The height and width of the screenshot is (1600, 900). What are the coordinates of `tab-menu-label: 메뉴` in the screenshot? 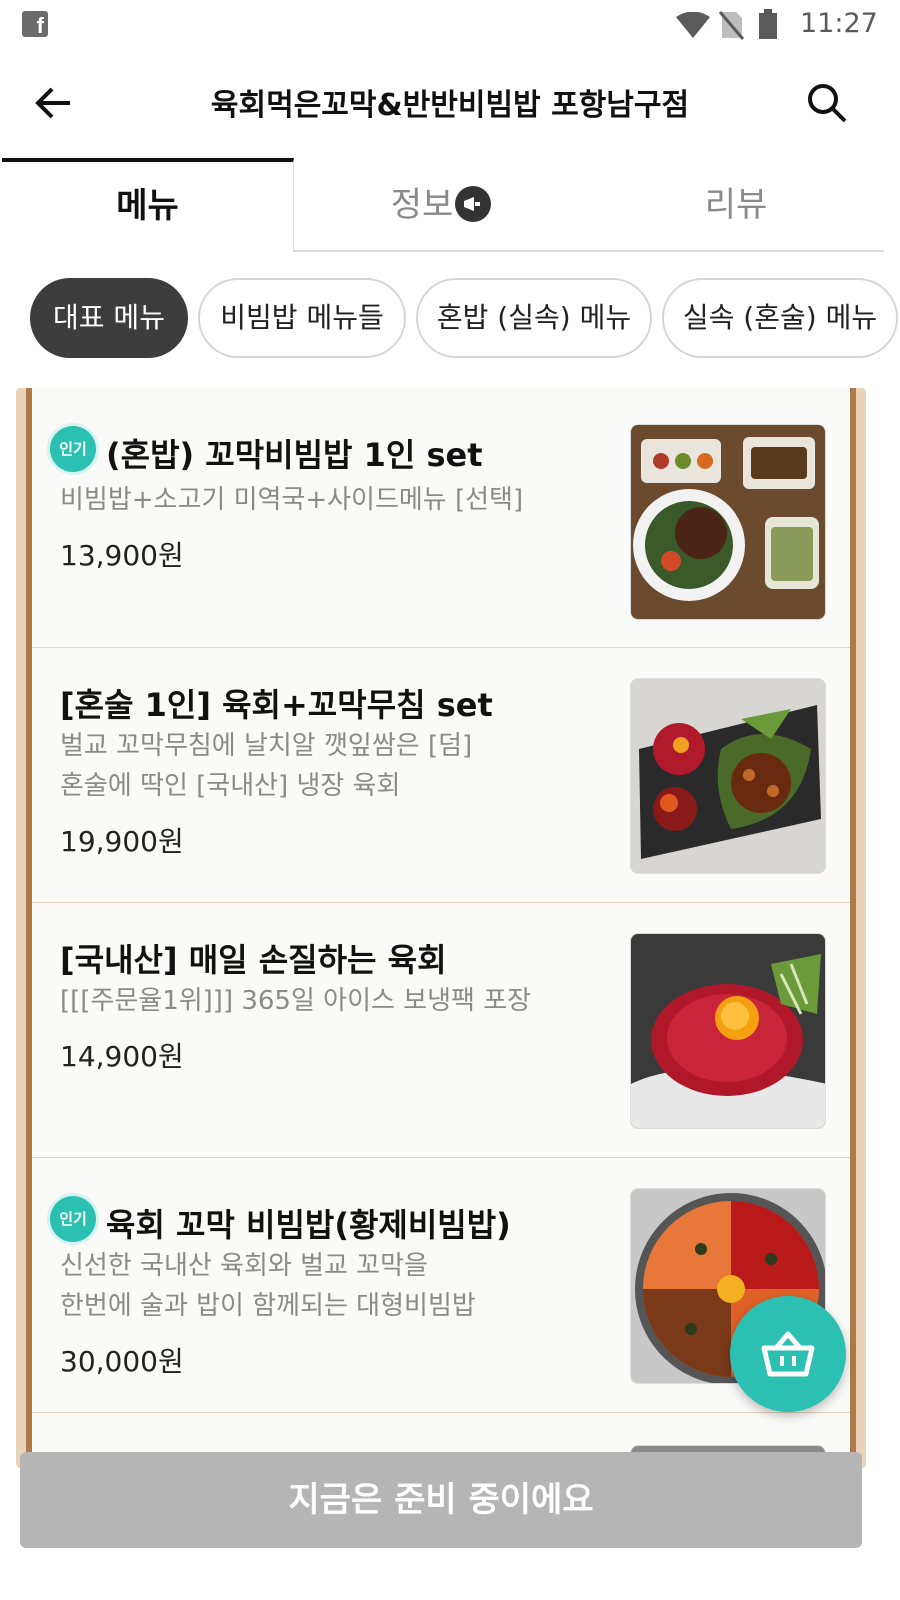 It's located at (147, 206).